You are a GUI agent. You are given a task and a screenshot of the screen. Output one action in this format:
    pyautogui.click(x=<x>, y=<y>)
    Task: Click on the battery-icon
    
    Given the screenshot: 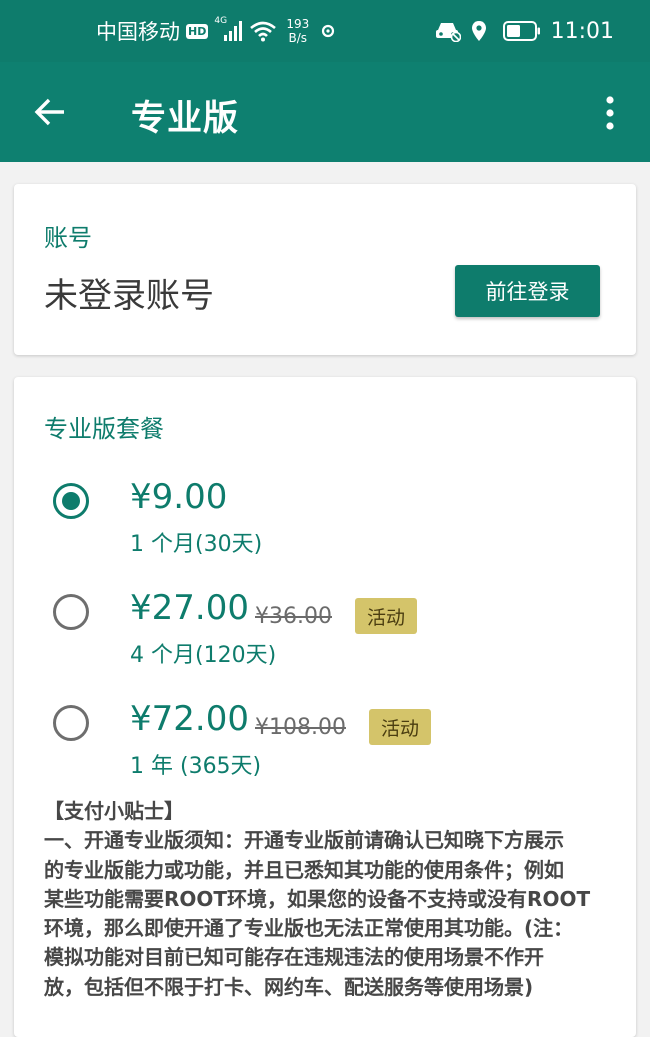 What is the action you would take?
    pyautogui.click(x=521, y=31)
    